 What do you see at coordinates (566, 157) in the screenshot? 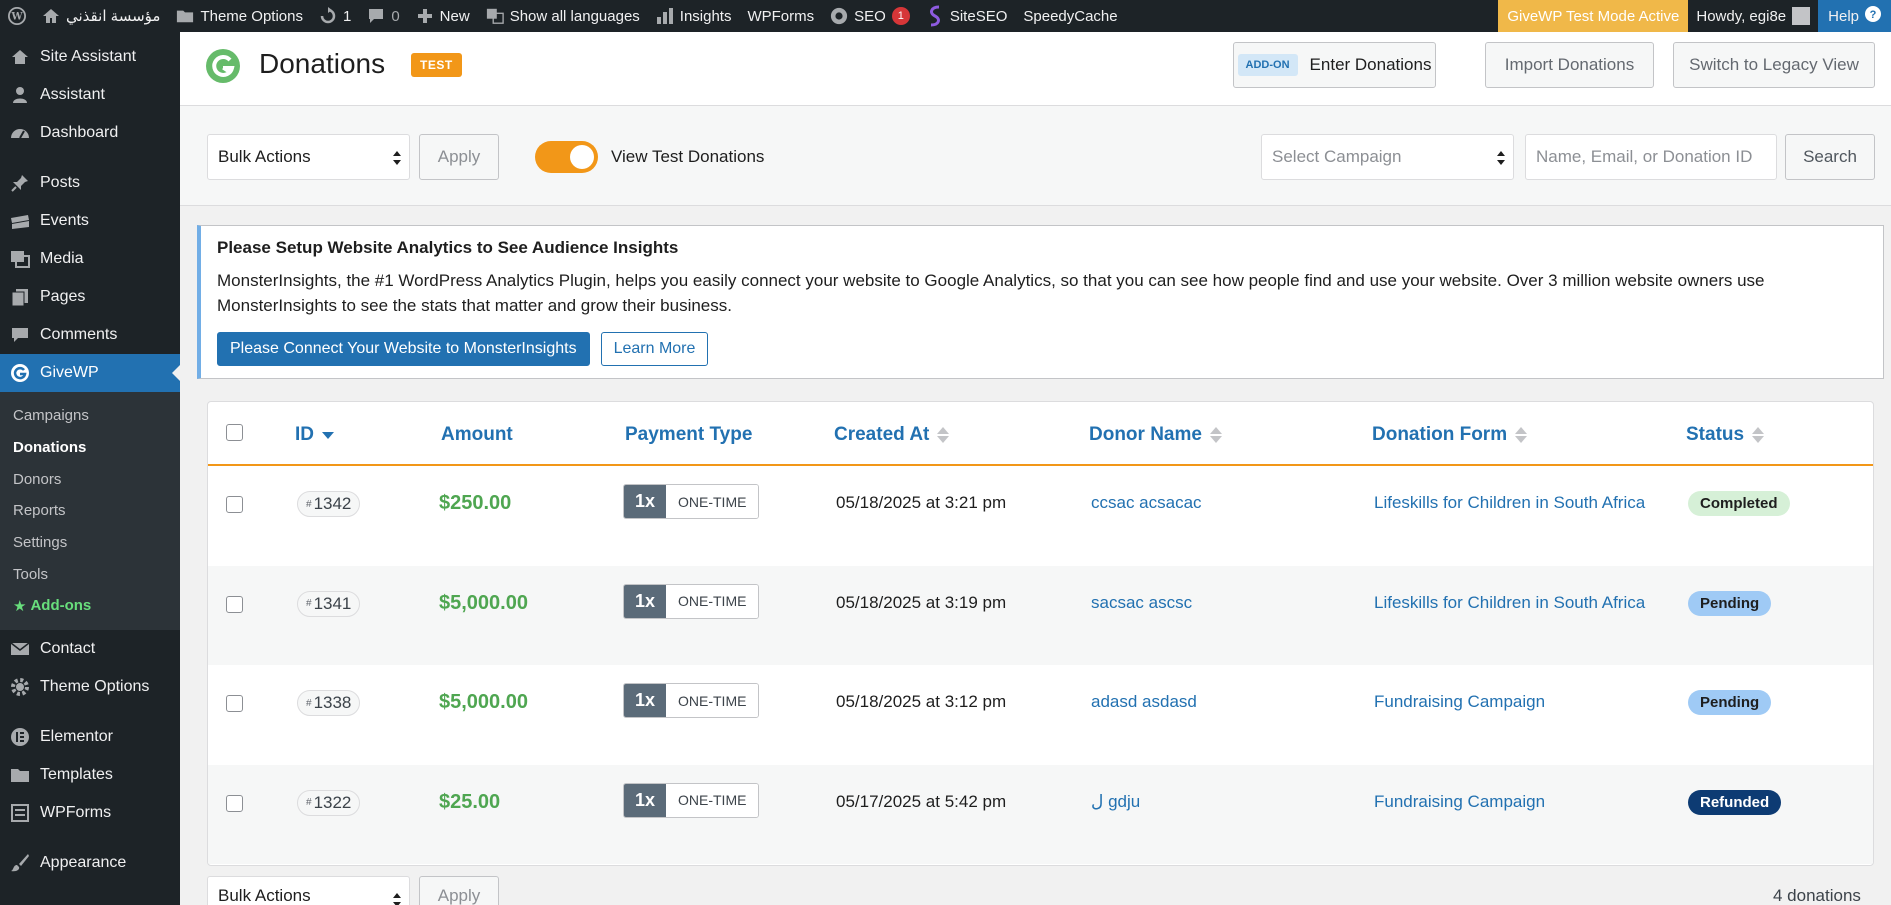
I see `view-test-donations-toggle` at bounding box center [566, 157].